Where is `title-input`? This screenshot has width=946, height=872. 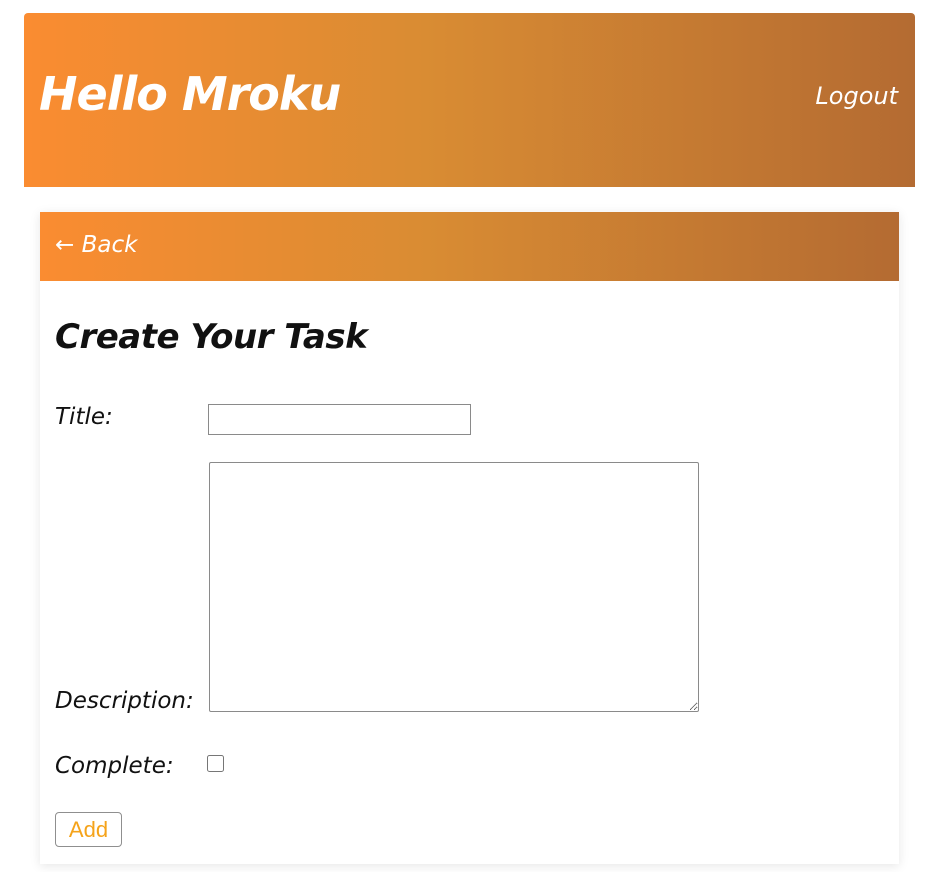
title-input is located at coordinates (339, 419).